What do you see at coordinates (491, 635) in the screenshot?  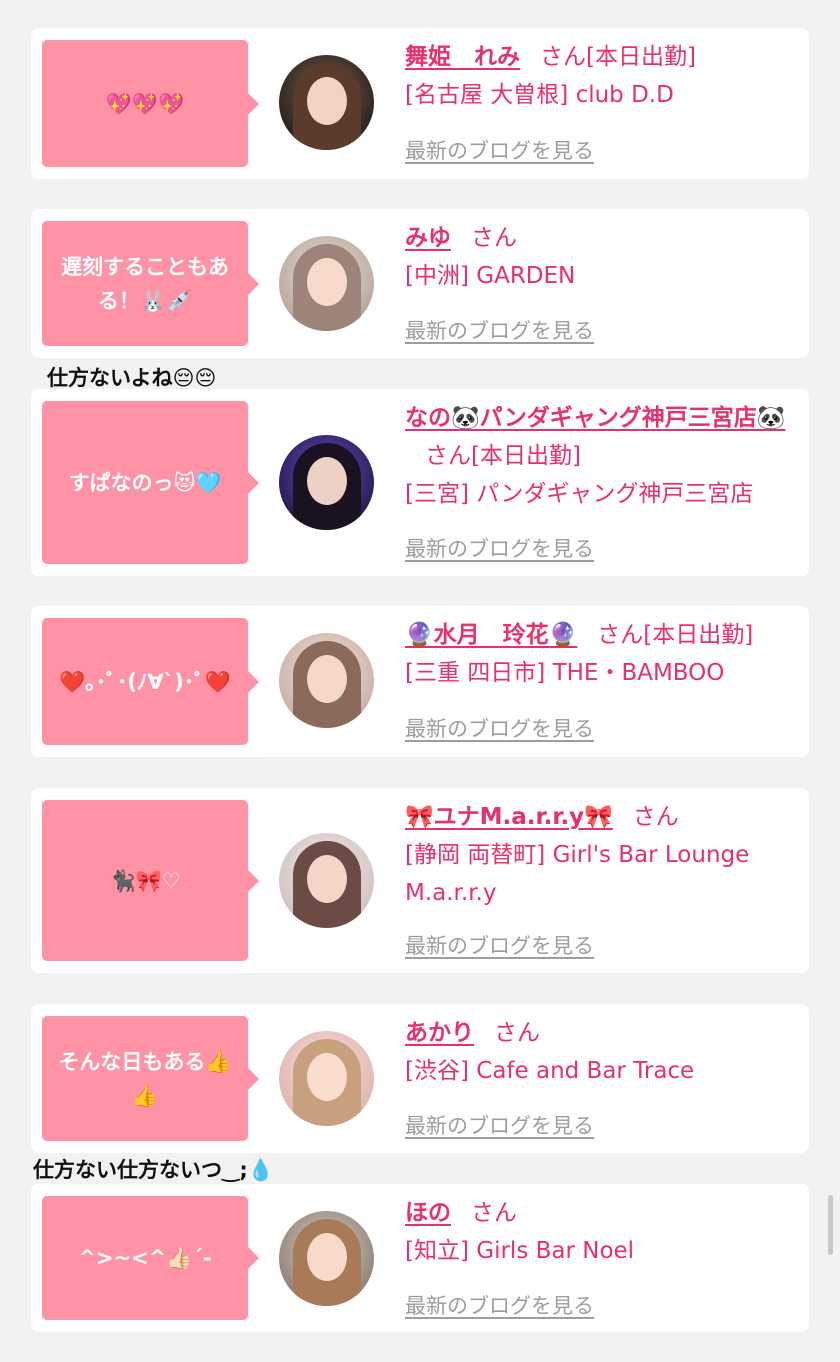 I see `cast-name-link: 🔮水月 玲花🔮` at bounding box center [491, 635].